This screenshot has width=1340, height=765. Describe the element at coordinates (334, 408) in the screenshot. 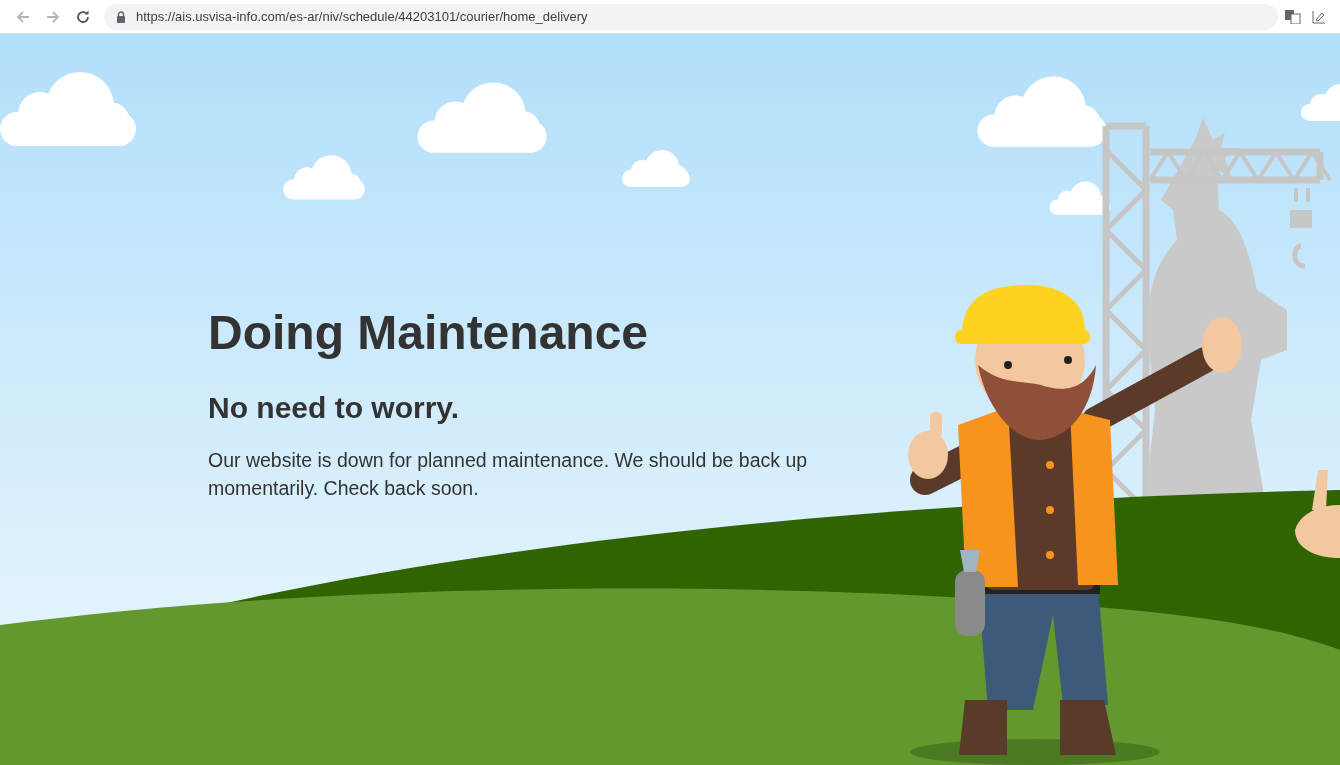

I see `page-subheading: No need to worry.` at that location.